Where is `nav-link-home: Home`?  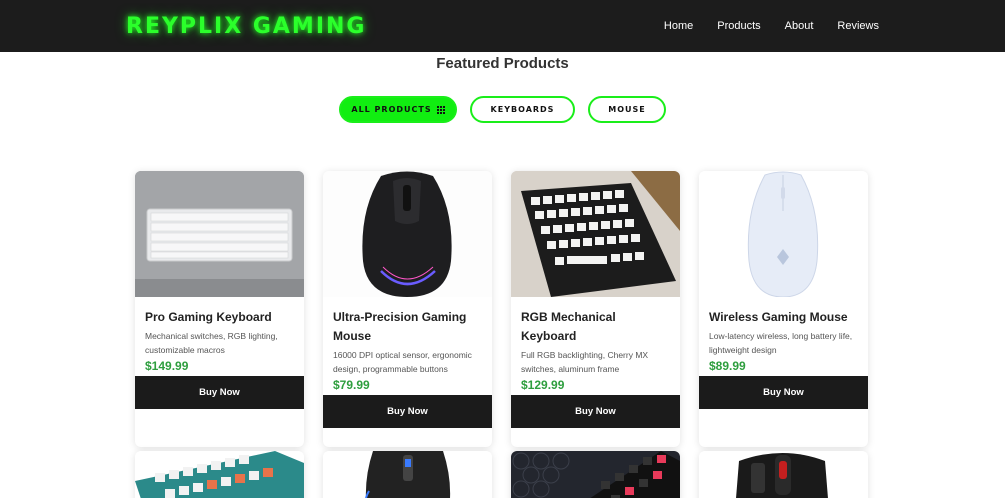
nav-link-home: Home is located at coordinates (678, 26).